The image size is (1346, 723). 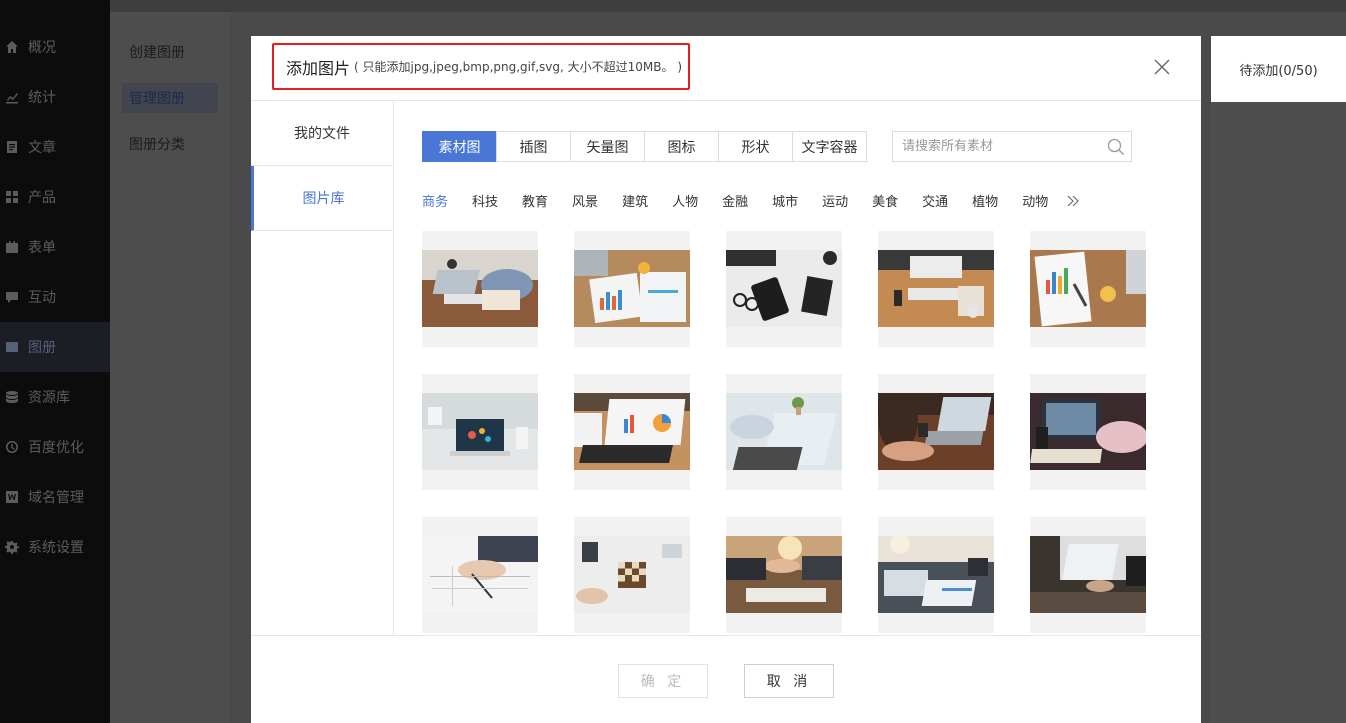 I want to click on tab-my-files: 我的文件, so click(x=322, y=133).